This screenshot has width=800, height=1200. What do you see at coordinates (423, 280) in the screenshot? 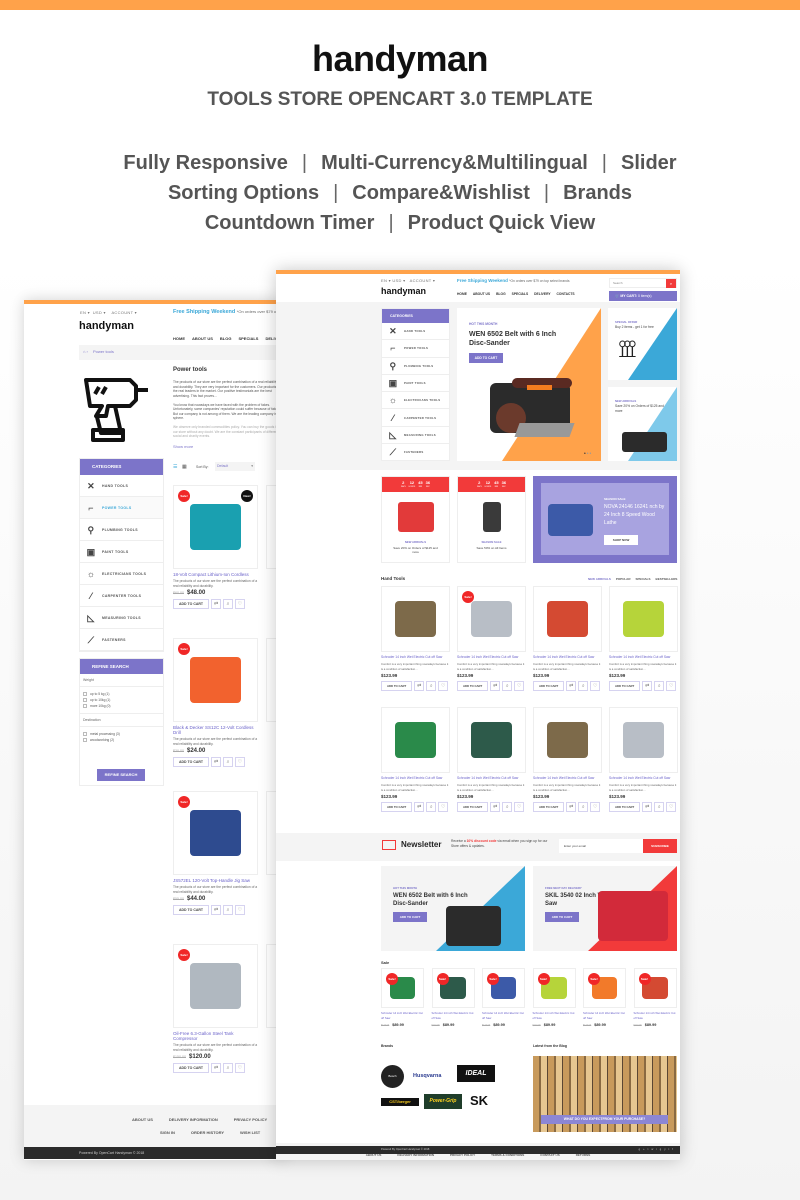
I see `account-menu: ACCOUNT ▾` at bounding box center [423, 280].